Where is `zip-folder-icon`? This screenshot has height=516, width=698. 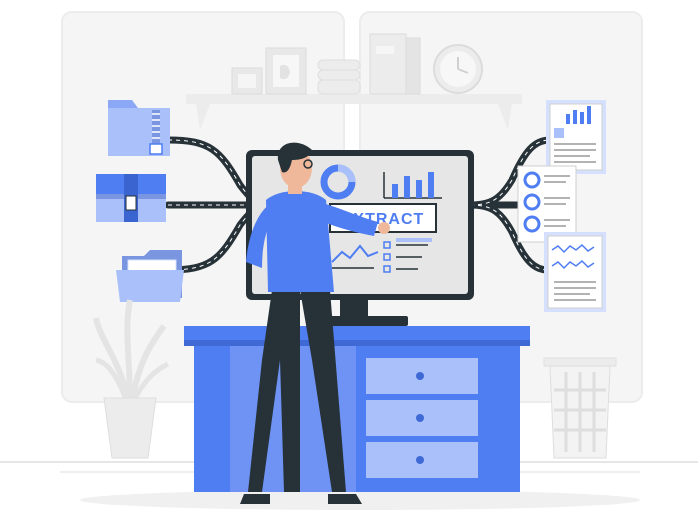 zip-folder-icon is located at coordinates (139, 128).